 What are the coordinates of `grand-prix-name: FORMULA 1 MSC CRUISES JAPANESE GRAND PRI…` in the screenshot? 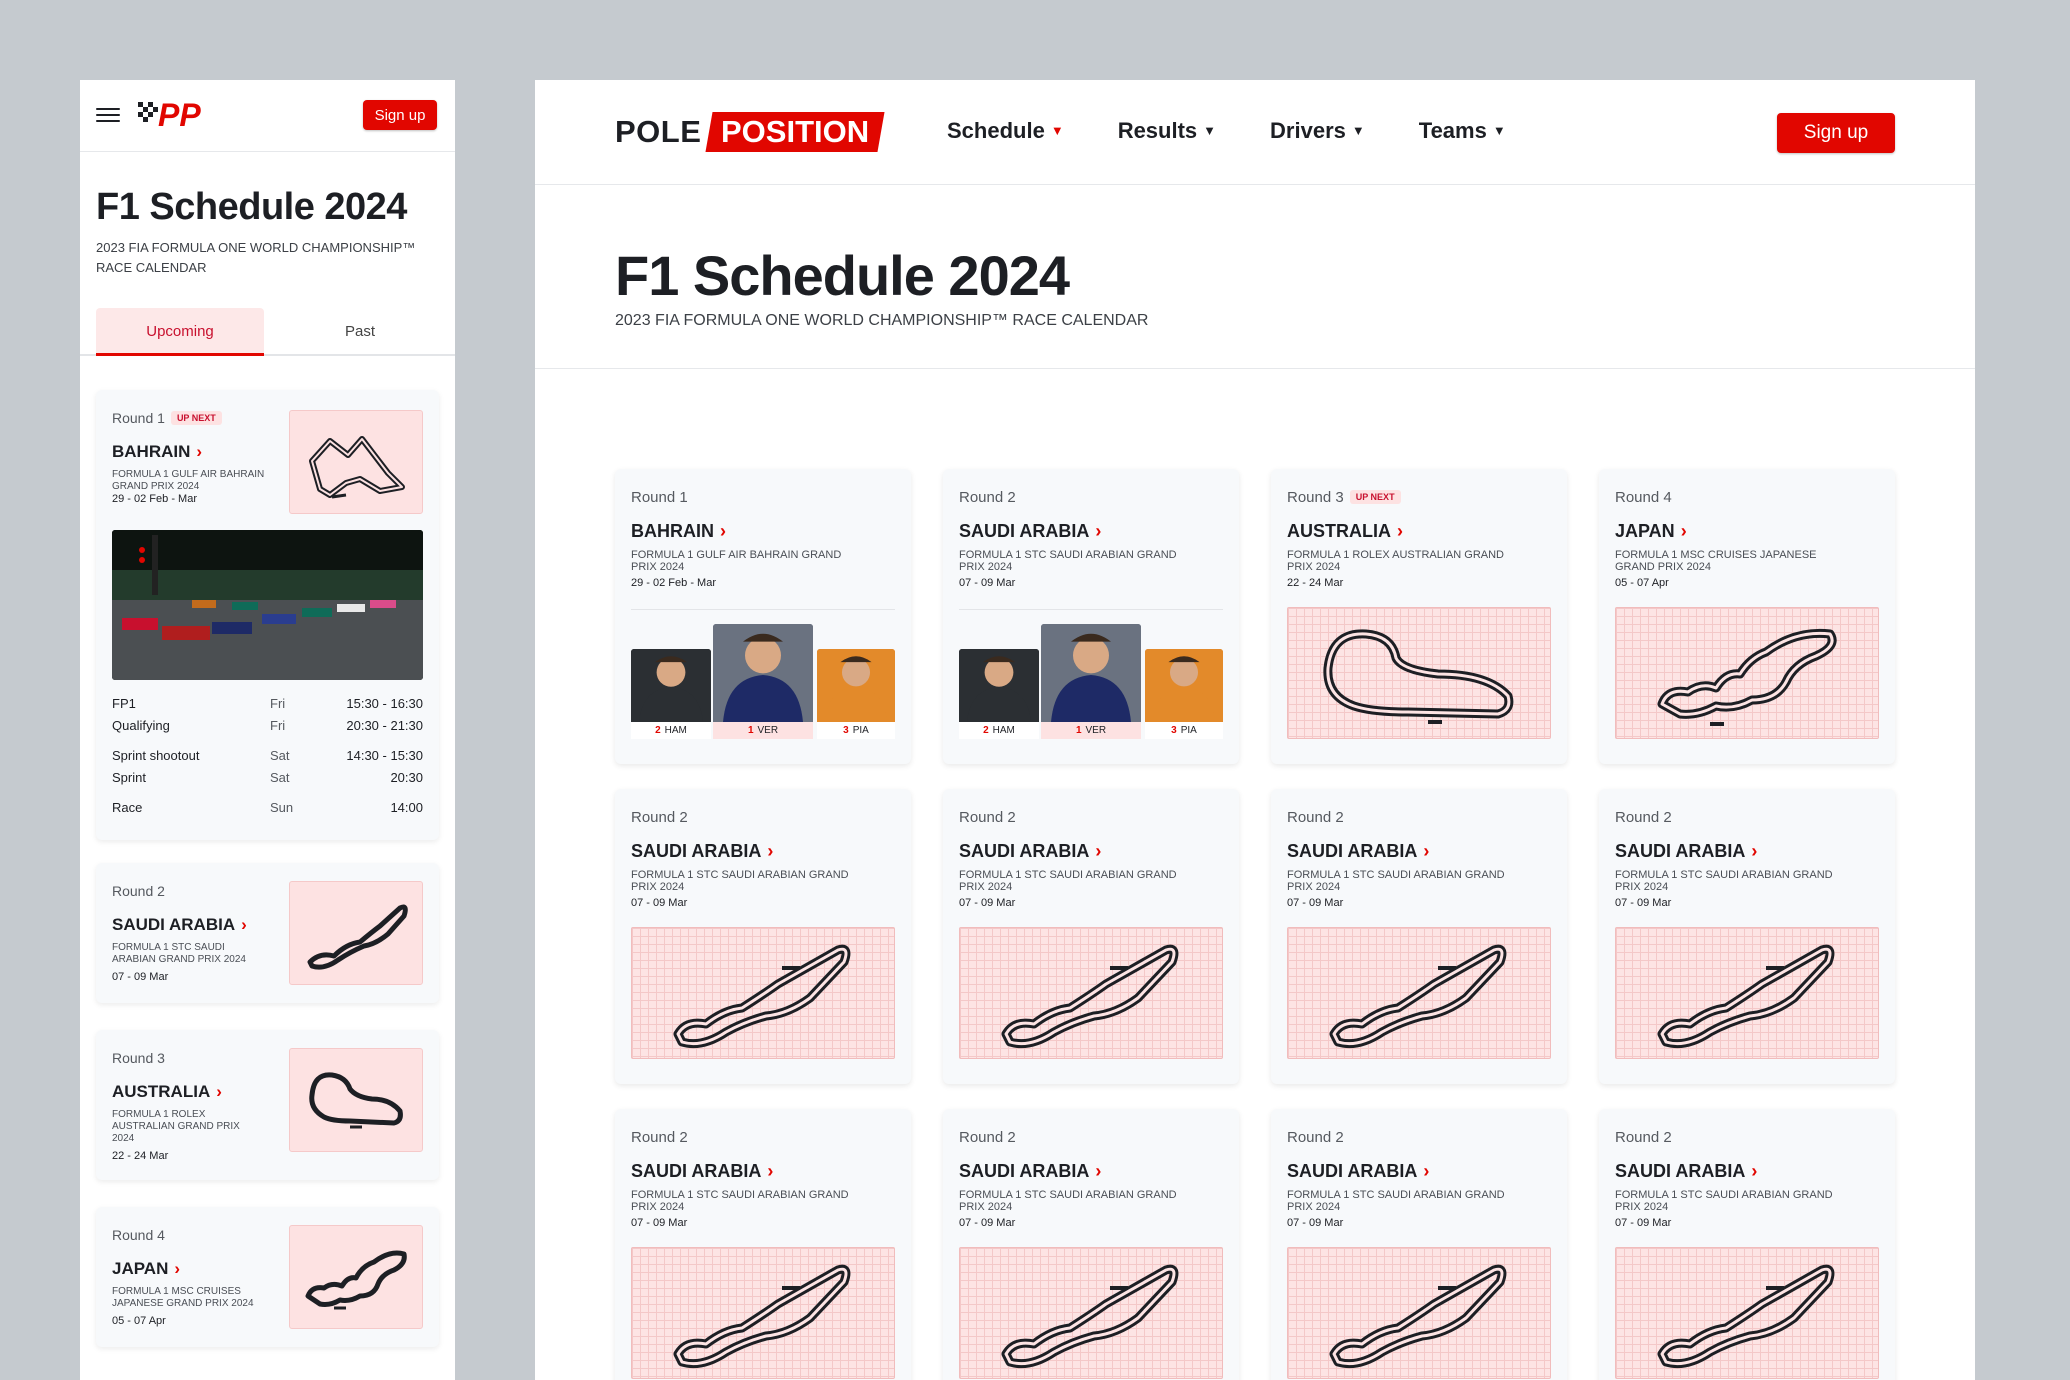 It's located at (1716, 561).